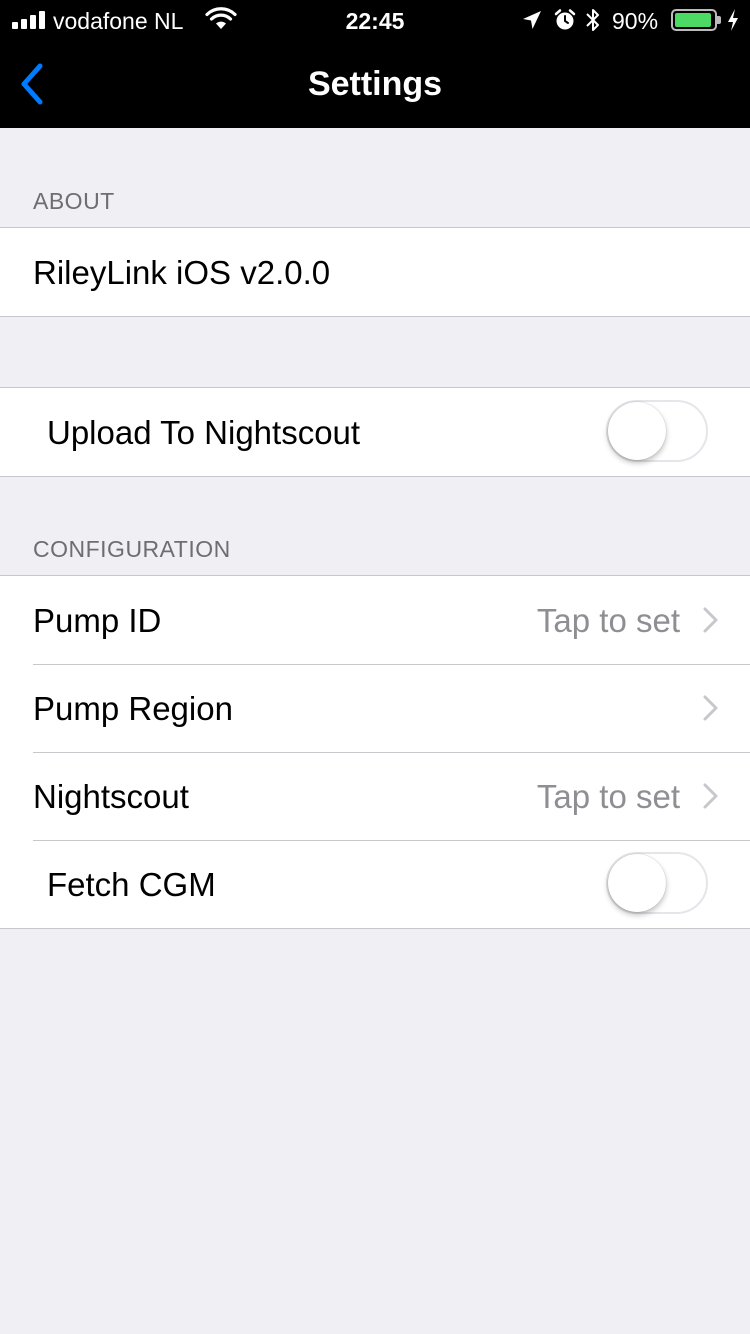 Image resolution: width=750 pixels, height=1334 pixels. I want to click on pump-id-label: Pump ID, so click(97, 620).